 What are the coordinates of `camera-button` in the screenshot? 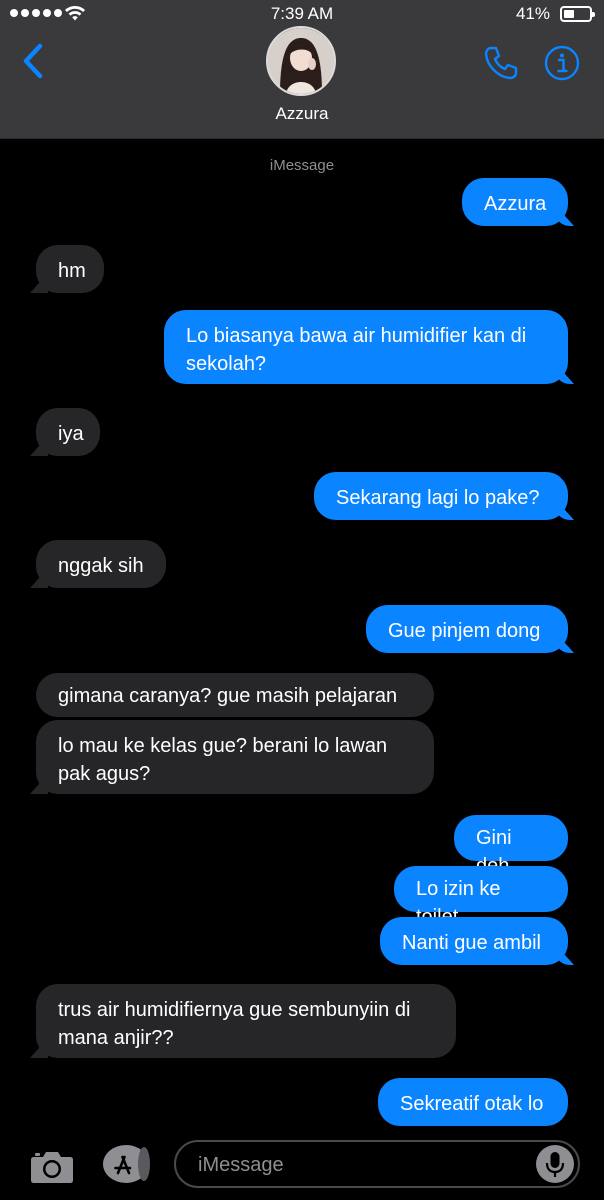 It's located at (52, 1166).